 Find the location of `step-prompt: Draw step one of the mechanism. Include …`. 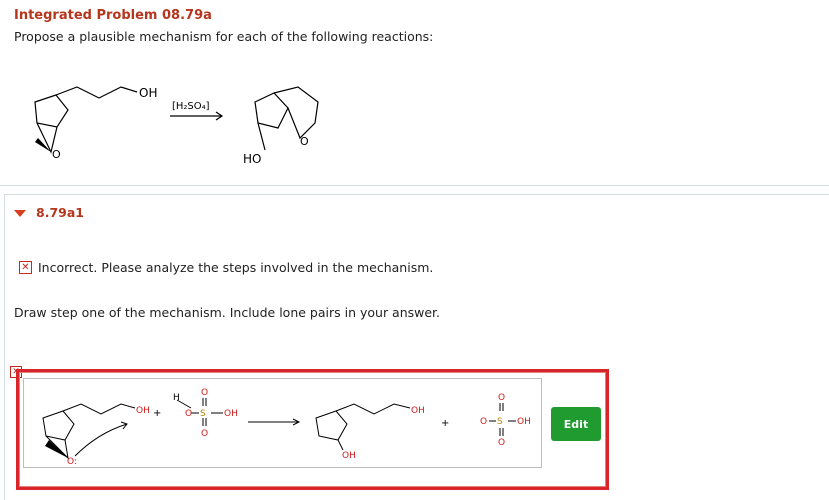

step-prompt: Draw step one of the mechanism. Include … is located at coordinates (227, 312).